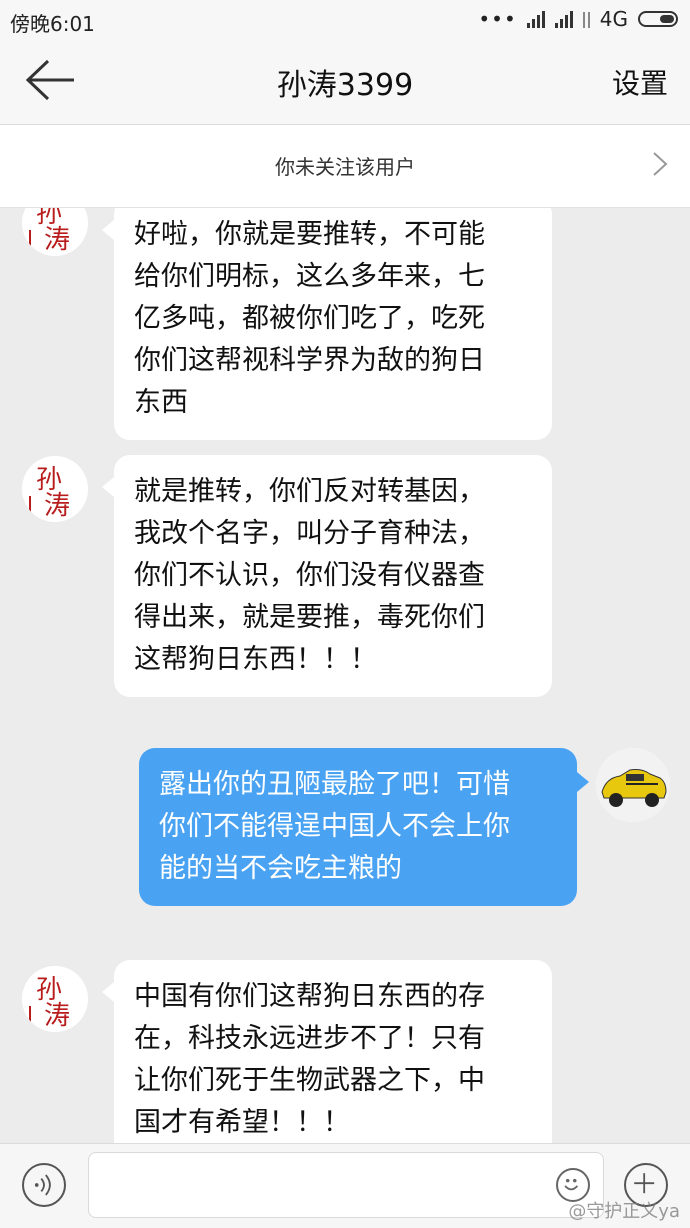  What do you see at coordinates (44, 1185) in the screenshot?
I see `voice-icon` at bounding box center [44, 1185].